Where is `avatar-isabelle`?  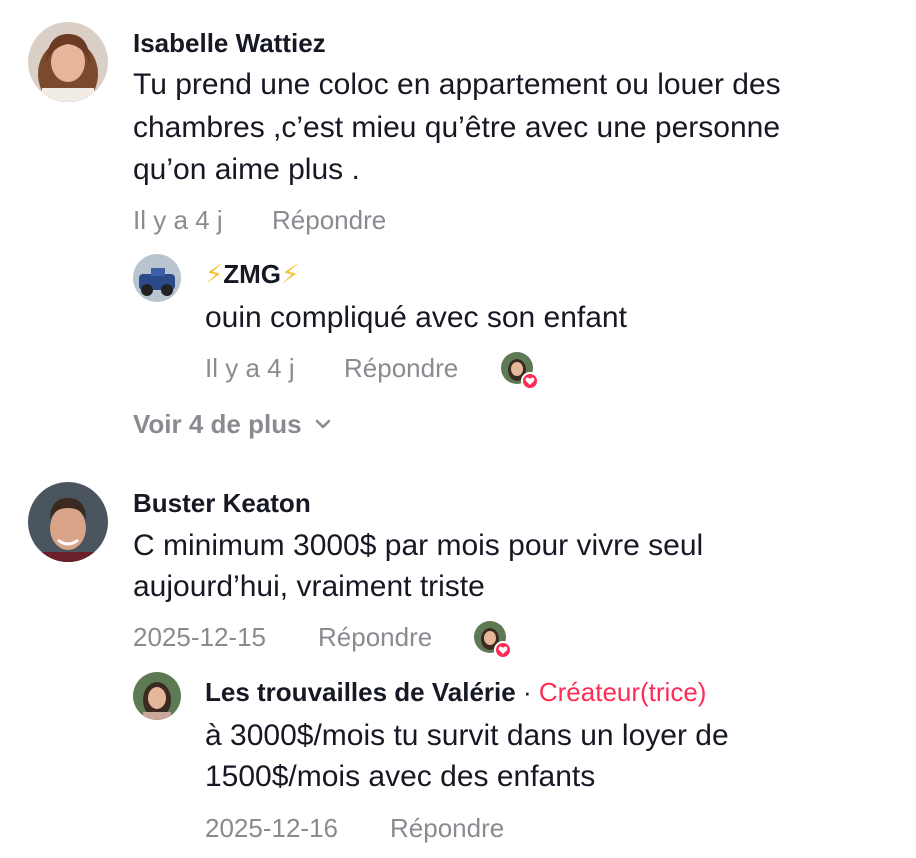 avatar-isabelle is located at coordinates (68, 62).